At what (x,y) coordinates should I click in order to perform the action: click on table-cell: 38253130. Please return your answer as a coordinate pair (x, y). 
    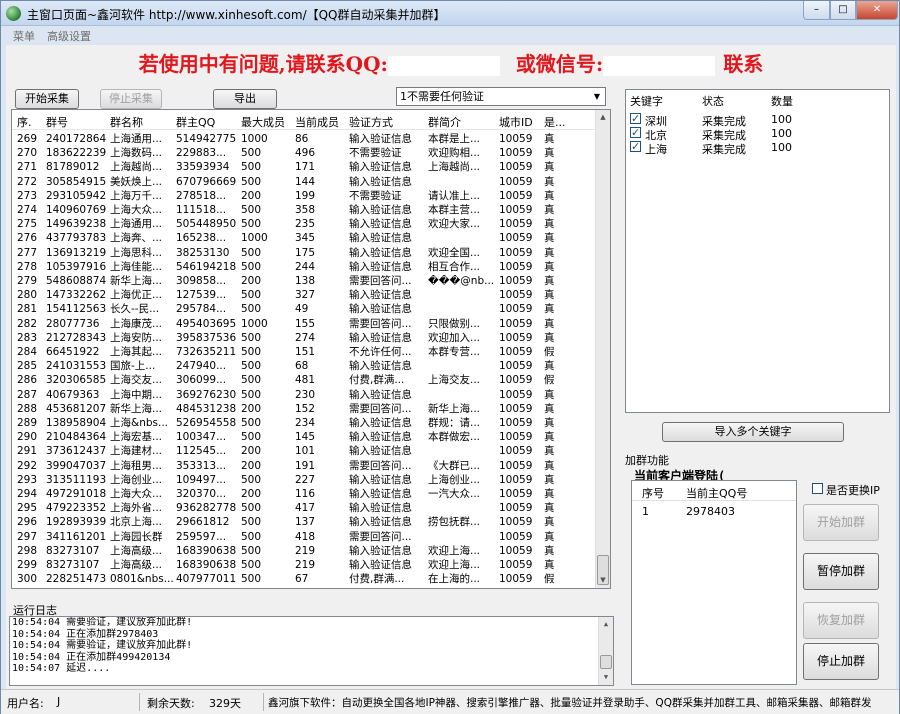
    Looking at the image, I should click on (203, 252).